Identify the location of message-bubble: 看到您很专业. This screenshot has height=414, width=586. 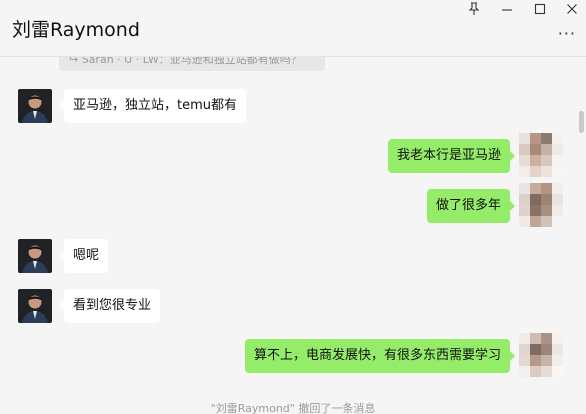
(109, 306).